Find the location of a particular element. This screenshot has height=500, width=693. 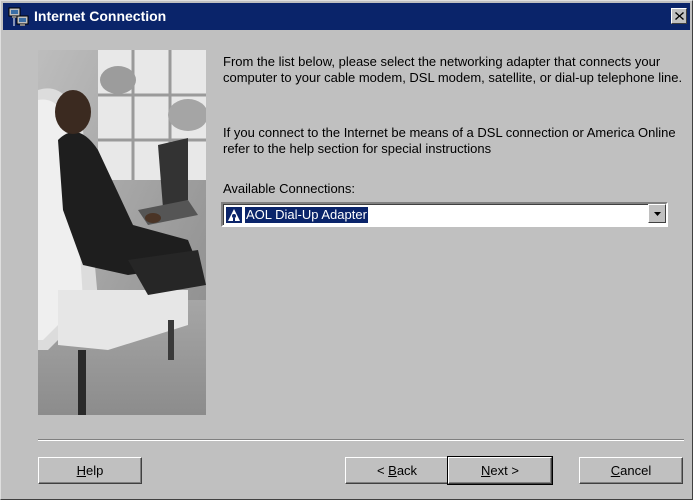

next-label-rest: ext > is located at coordinates (504, 470).